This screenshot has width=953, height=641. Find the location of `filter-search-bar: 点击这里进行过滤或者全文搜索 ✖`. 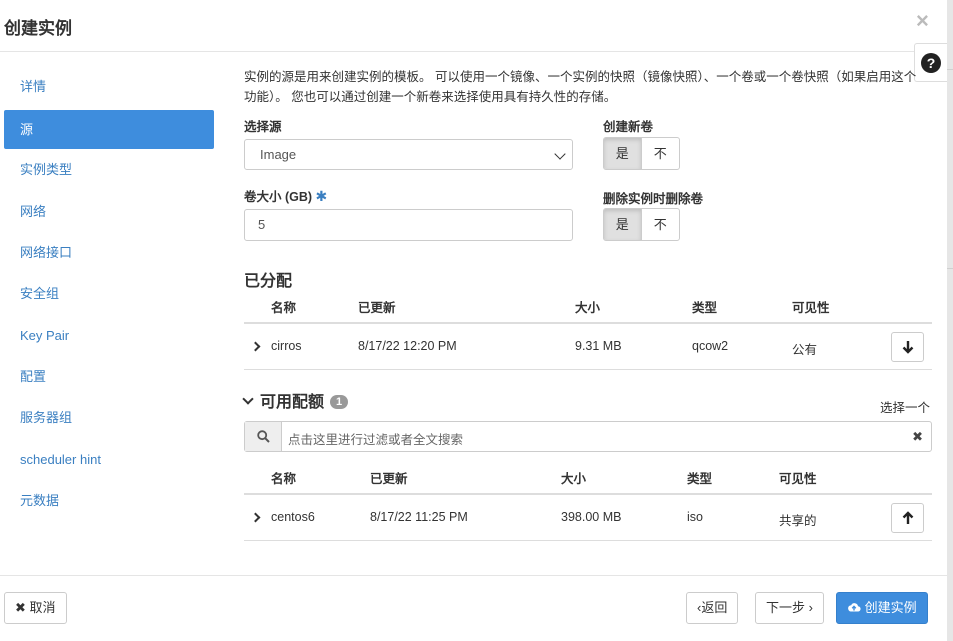

filter-search-bar: 点击这里进行过滤或者全文搜索 ✖ is located at coordinates (588, 436).